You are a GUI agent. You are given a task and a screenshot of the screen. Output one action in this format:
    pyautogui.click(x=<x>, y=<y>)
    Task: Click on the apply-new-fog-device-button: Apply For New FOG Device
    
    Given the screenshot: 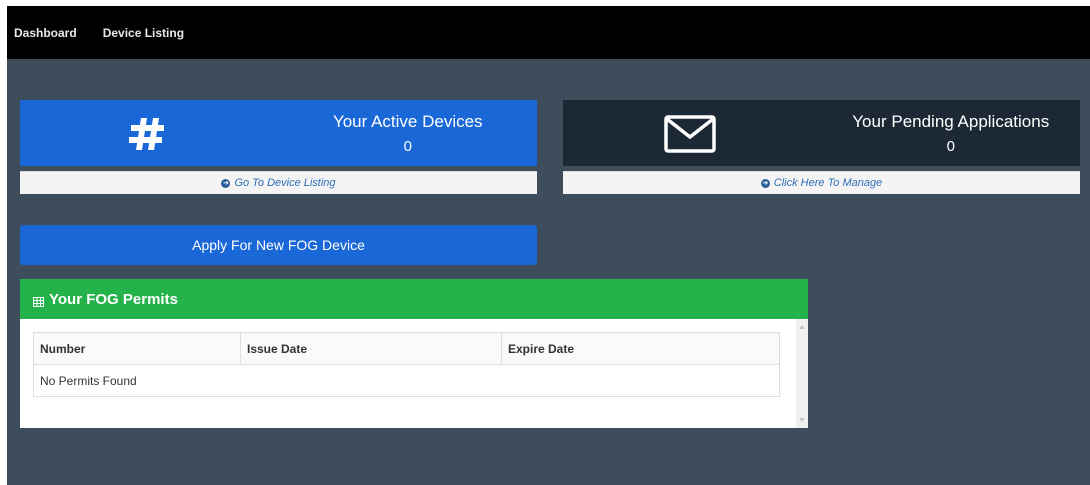 What is the action you would take?
    pyautogui.click(x=278, y=245)
    